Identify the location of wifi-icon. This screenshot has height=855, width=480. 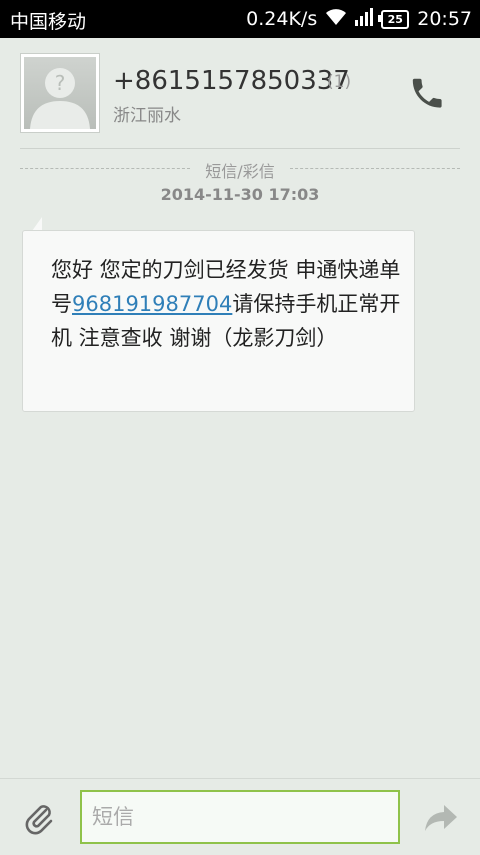
(336, 19).